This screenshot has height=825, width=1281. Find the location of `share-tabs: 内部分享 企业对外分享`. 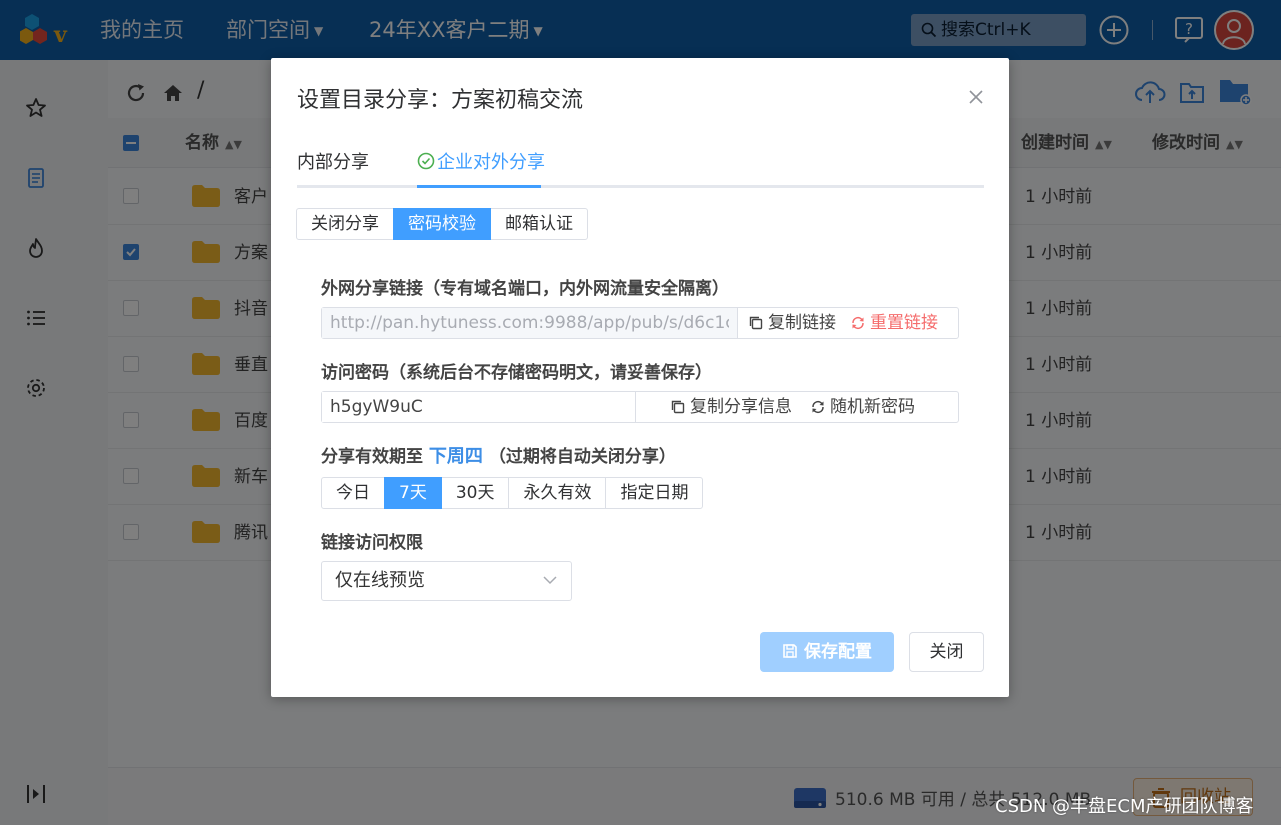

share-tabs: 内部分享 企业对外分享 is located at coordinates (640, 164).